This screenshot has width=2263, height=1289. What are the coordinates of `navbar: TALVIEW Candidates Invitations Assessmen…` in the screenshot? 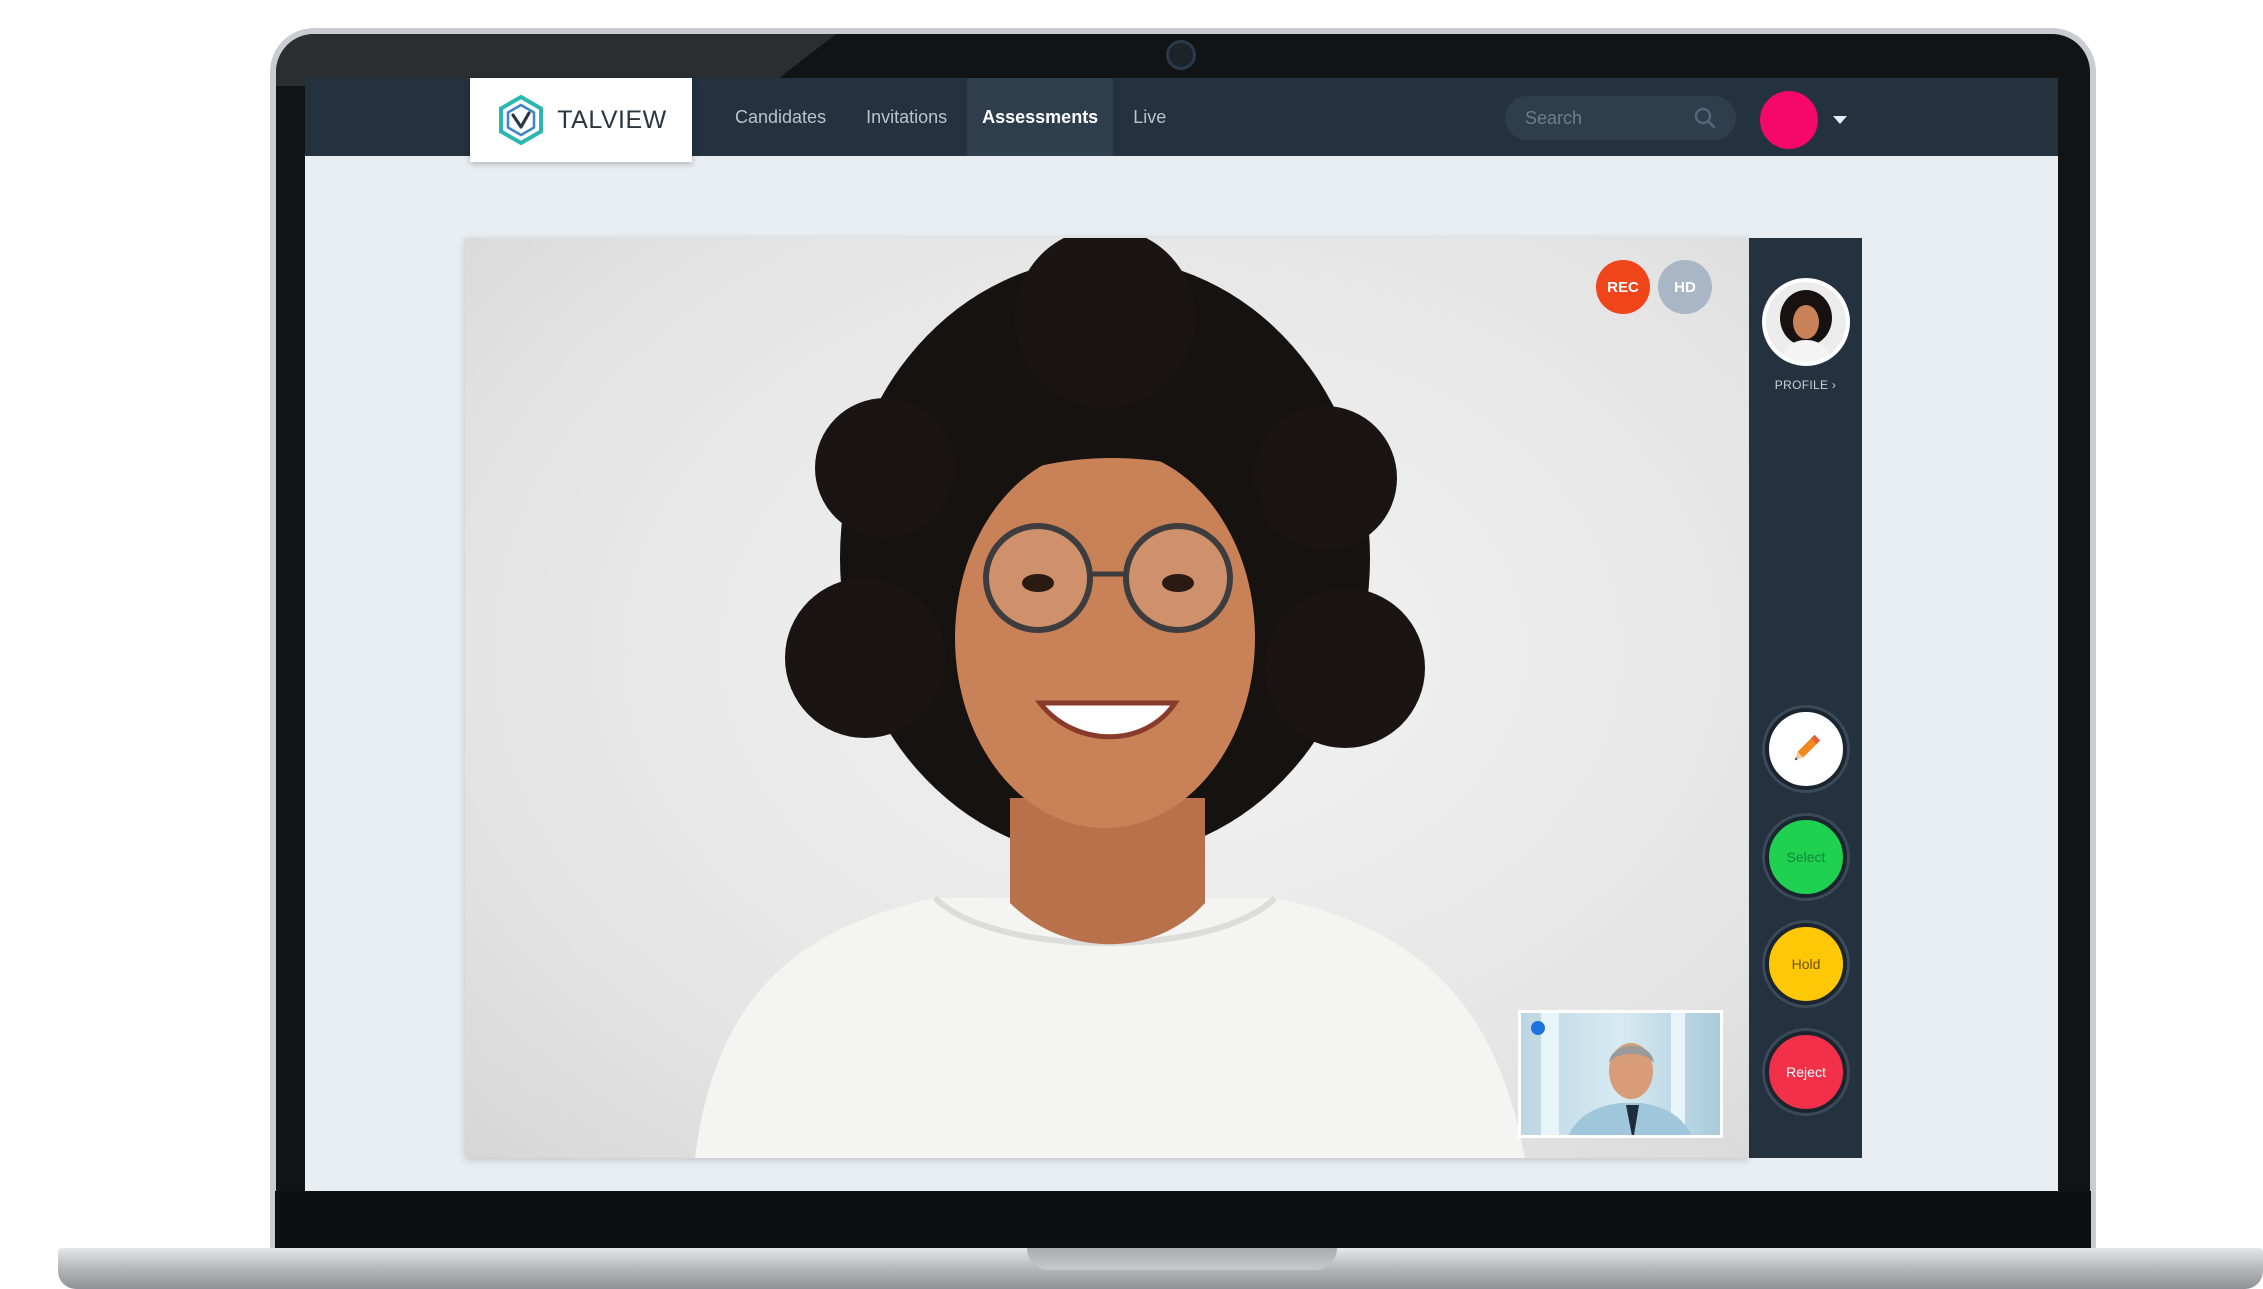 It's located at (1181, 120).